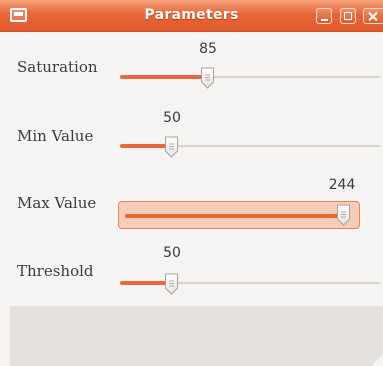 Image resolution: width=383 pixels, height=366 pixels. I want to click on close-icon, so click(373, 16).